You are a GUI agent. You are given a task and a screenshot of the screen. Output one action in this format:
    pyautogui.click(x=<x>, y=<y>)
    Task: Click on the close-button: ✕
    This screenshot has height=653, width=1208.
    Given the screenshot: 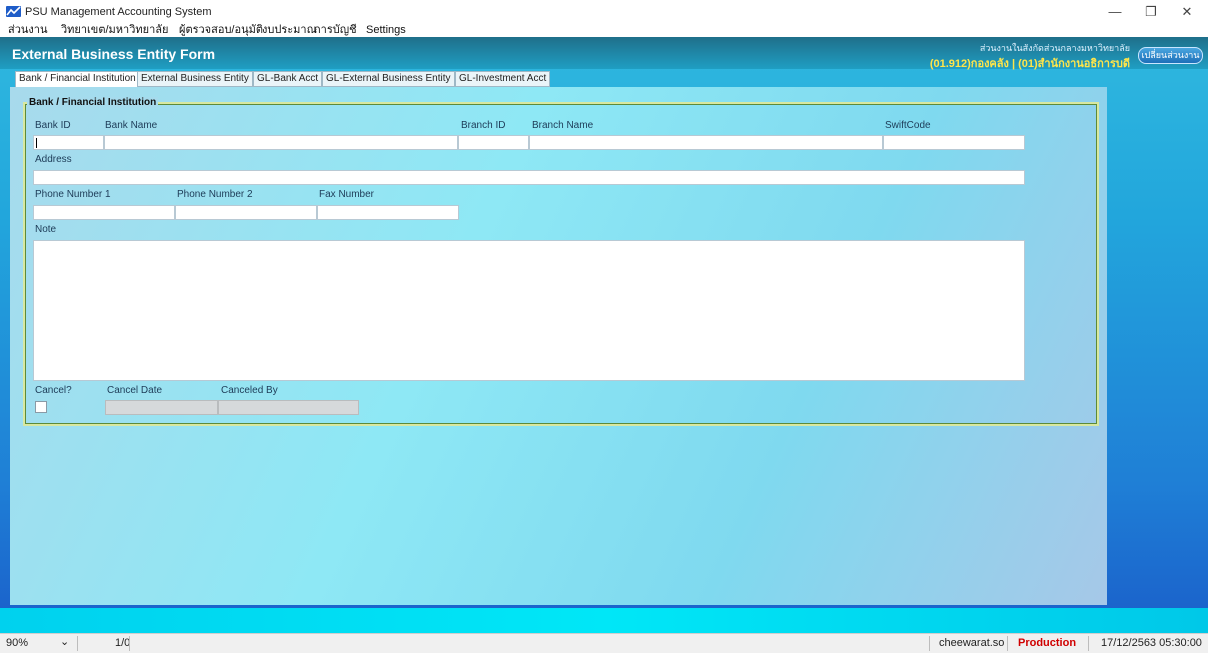 What is the action you would take?
    pyautogui.click(x=1187, y=12)
    